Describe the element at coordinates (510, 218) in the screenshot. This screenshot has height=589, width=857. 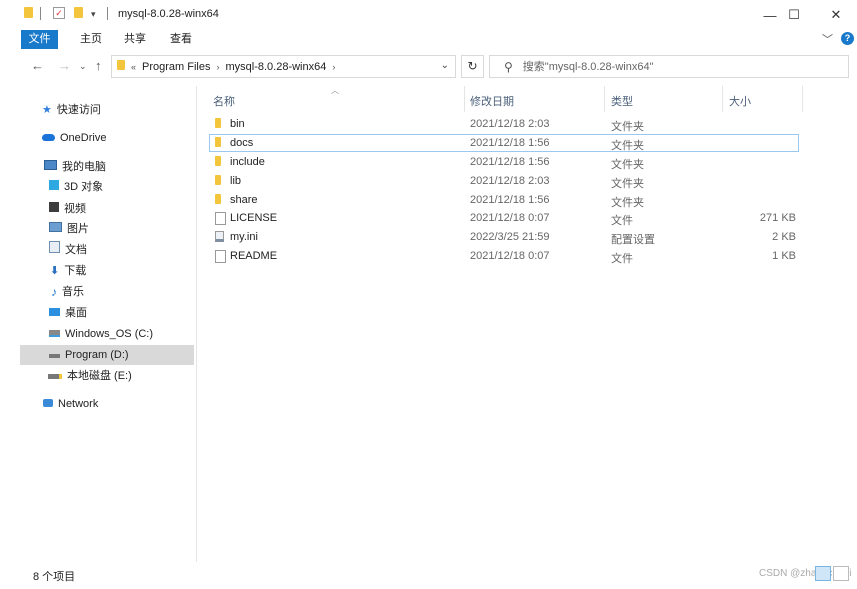
I see `file-date: 2021/12/18 0:07` at that location.